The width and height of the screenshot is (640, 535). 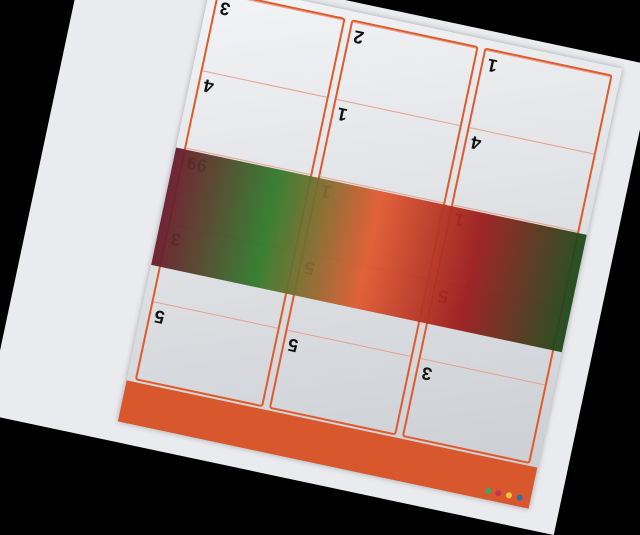 I want to click on item-price: 2, so click(x=358, y=37).